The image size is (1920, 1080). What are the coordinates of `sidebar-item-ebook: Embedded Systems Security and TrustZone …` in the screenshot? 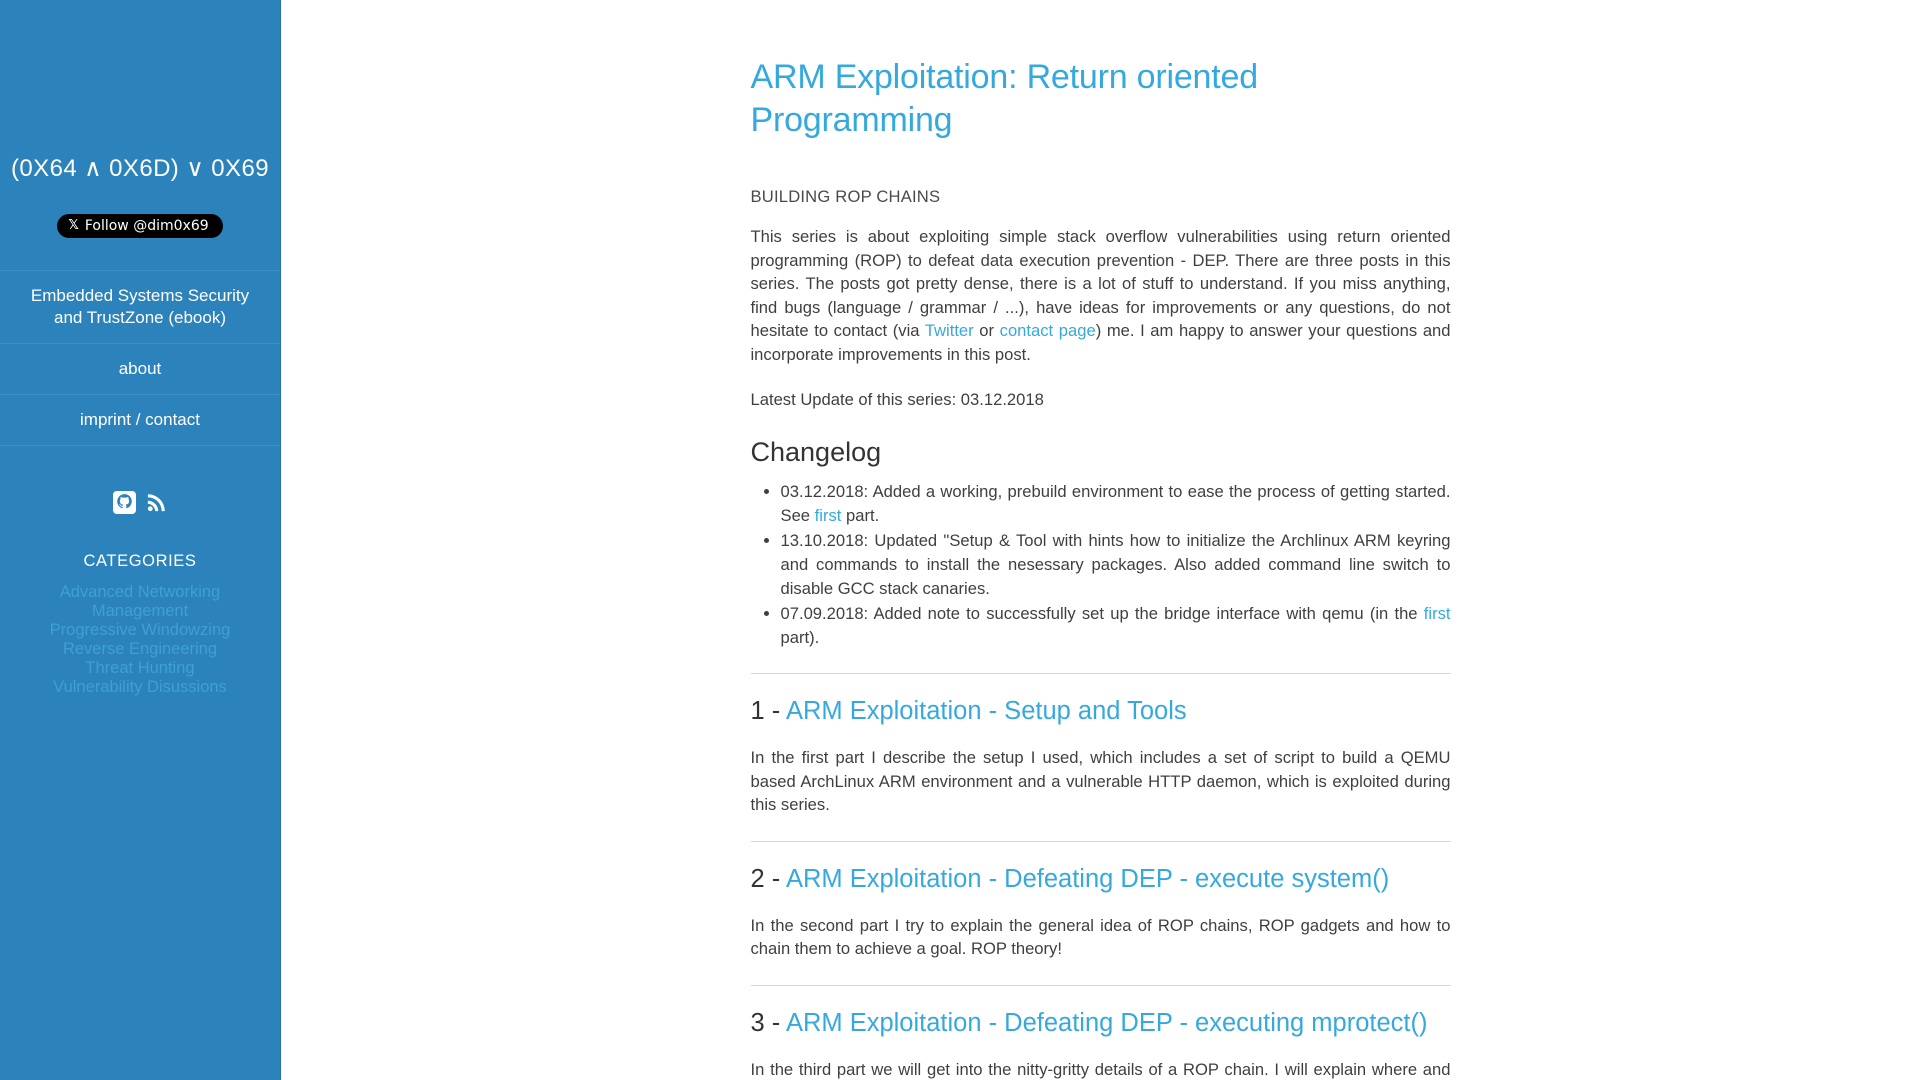 It's located at (140, 306).